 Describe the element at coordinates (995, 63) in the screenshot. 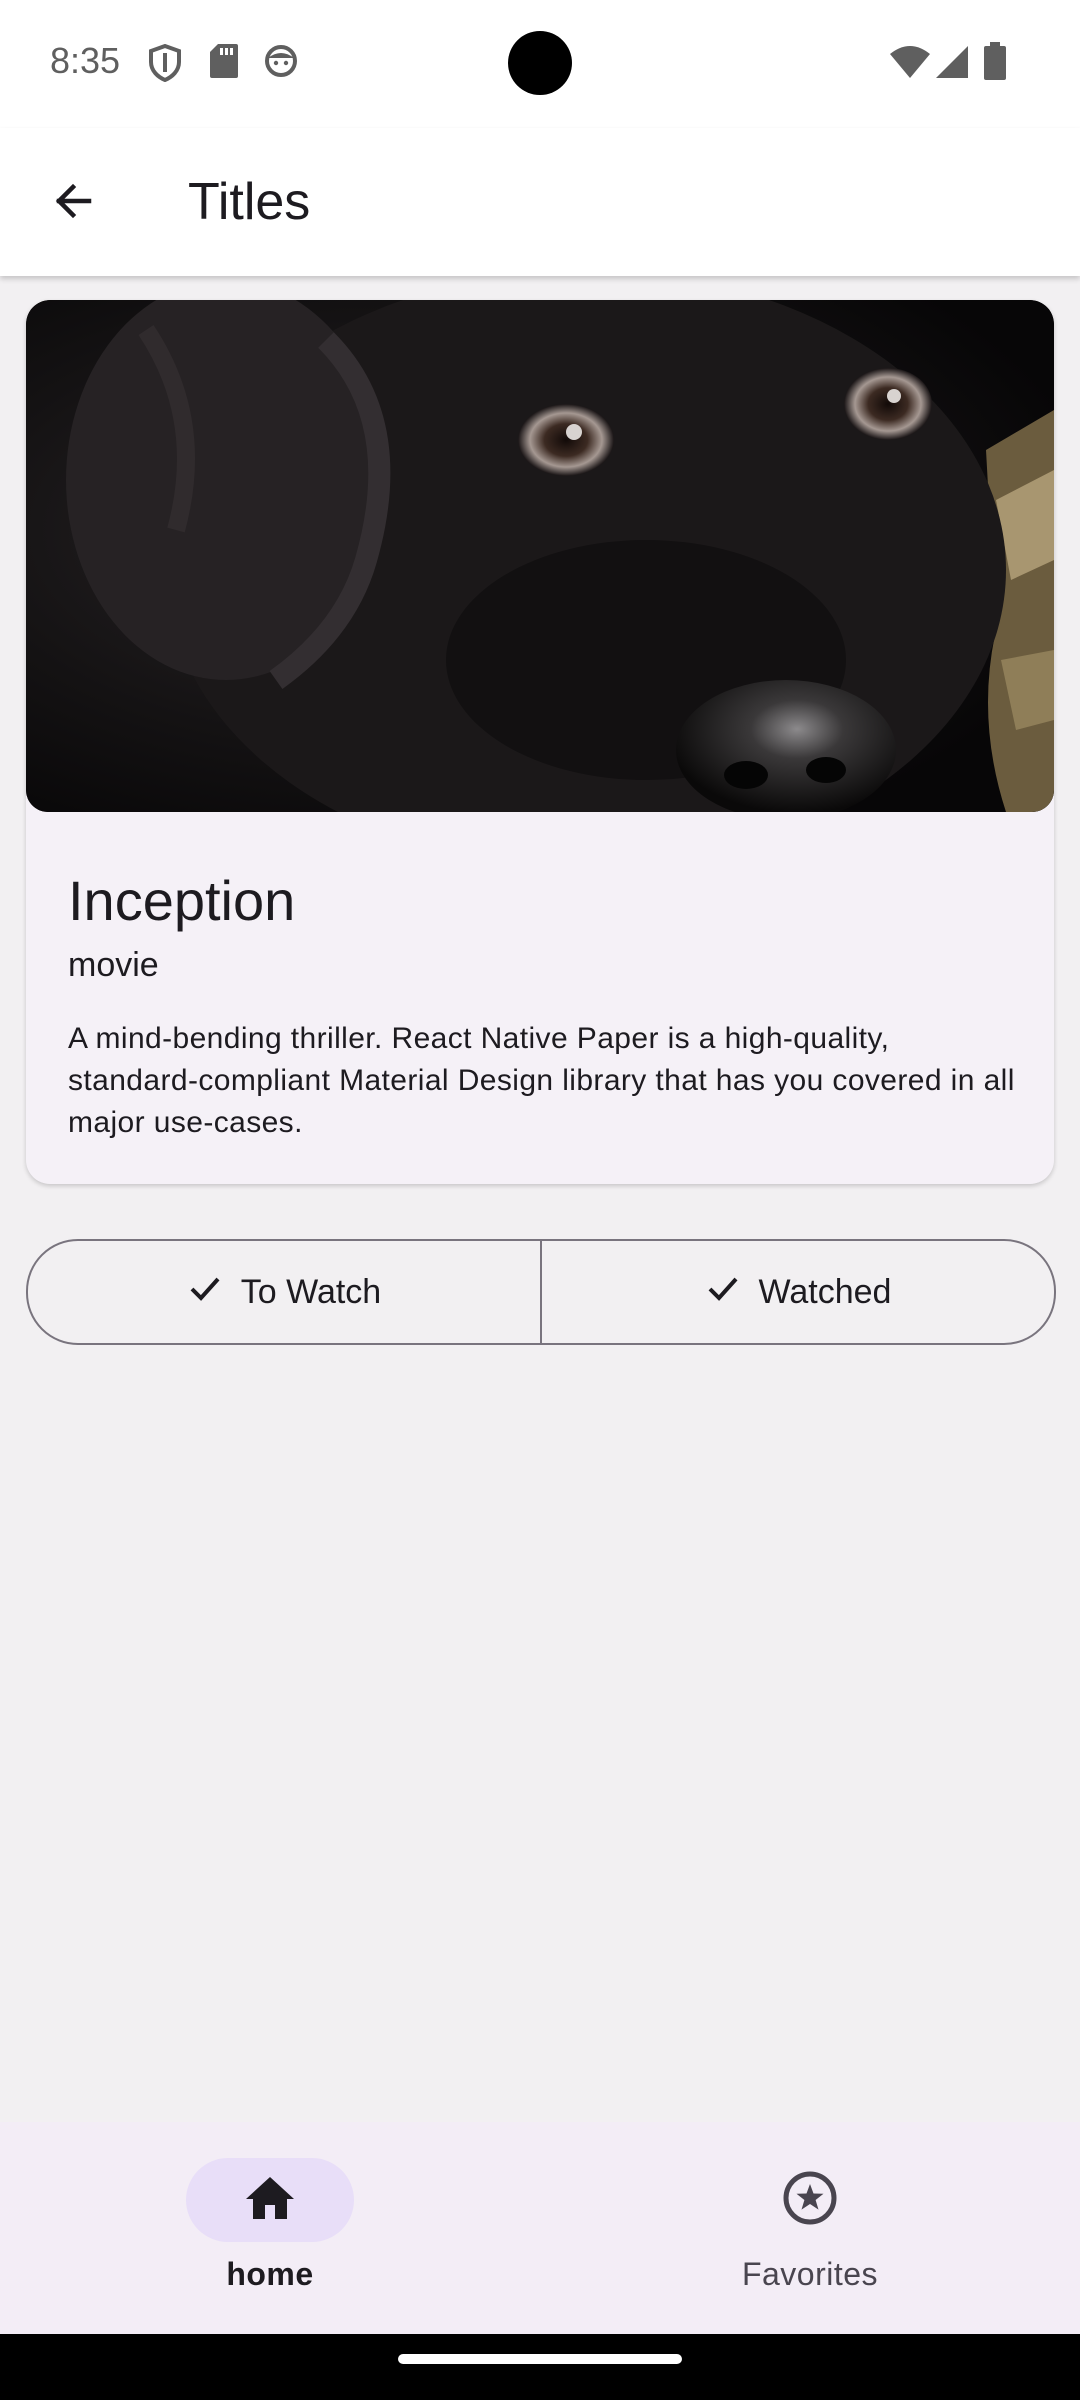

I see `battery-icon` at that location.